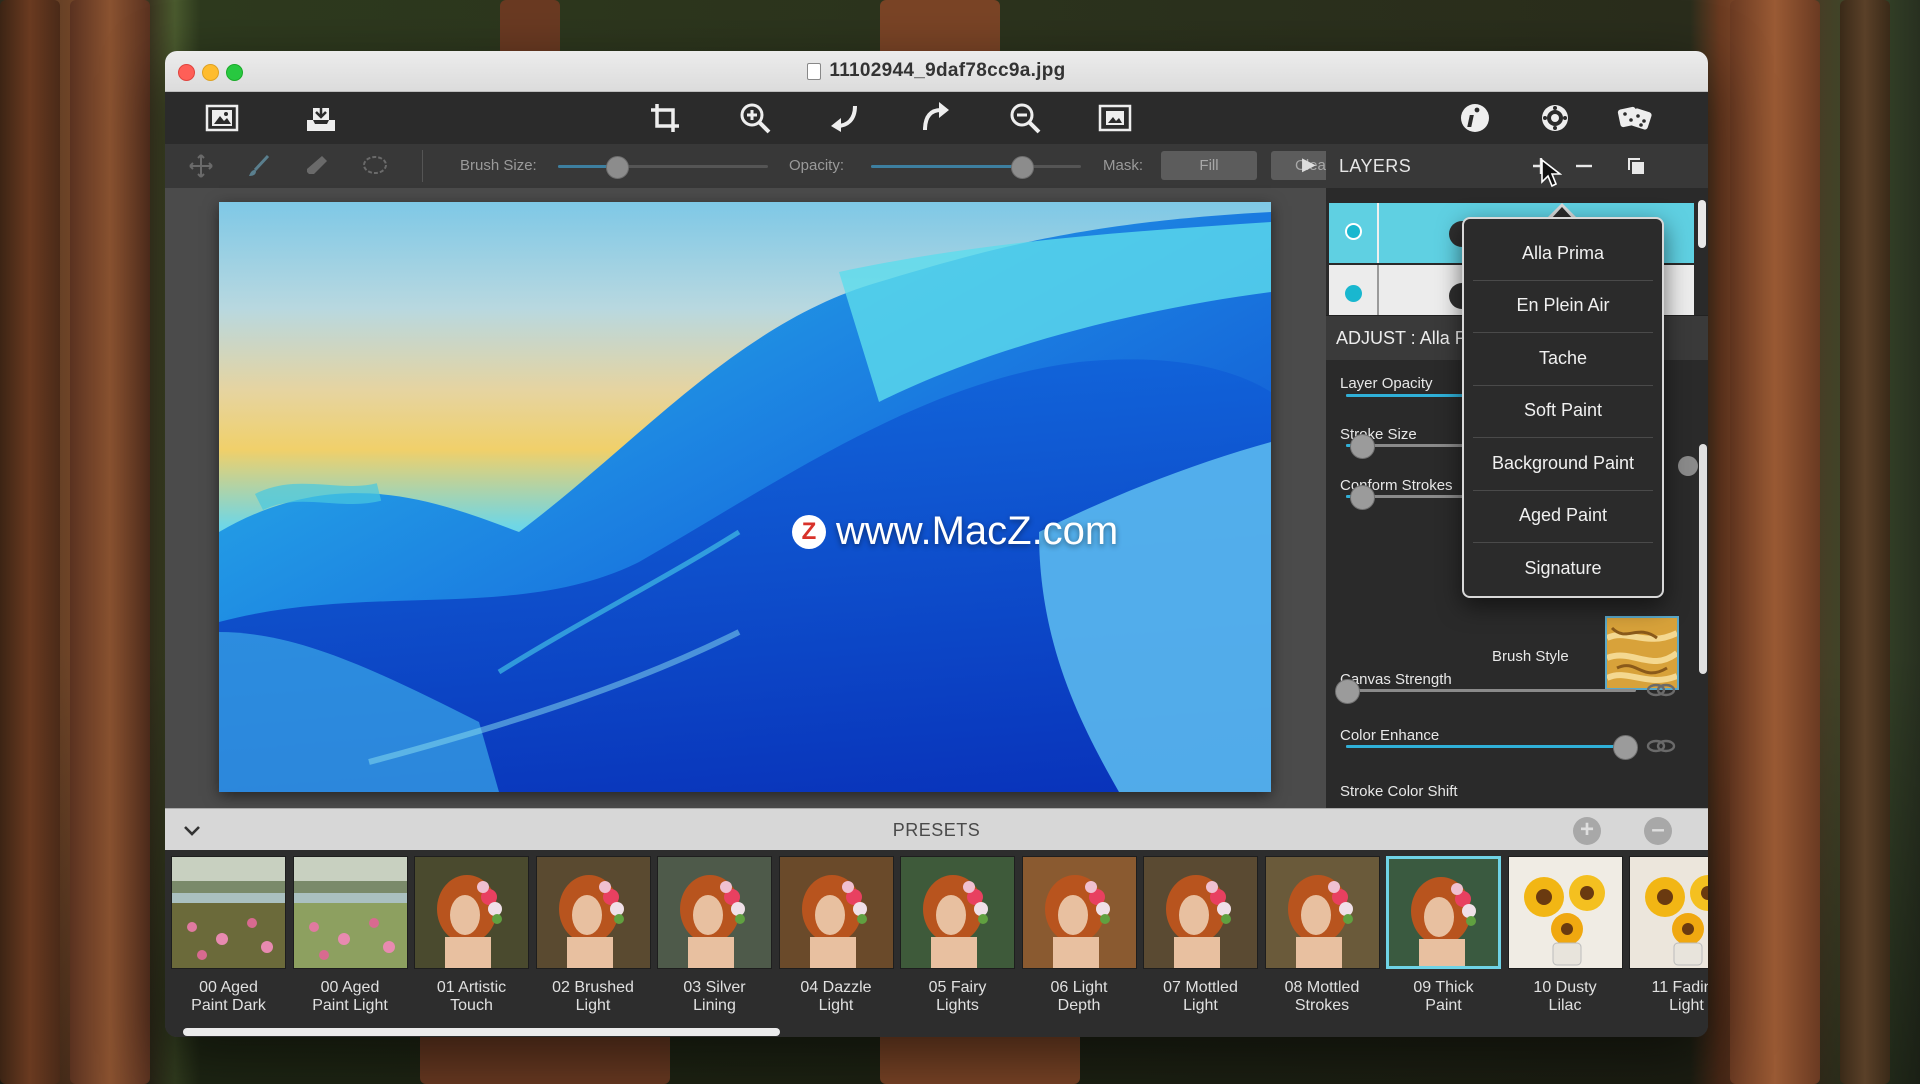 The image size is (1920, 1084). What do you see at coordinates (222, 118) in the screenshot?
I see `open-image-button` at bounding box center [222, 118].